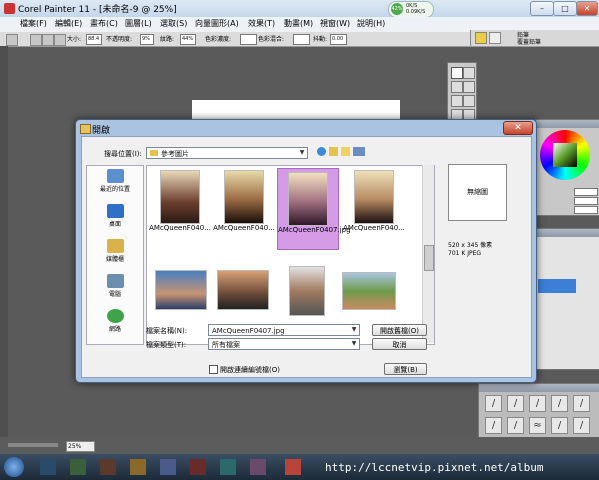 The width and height of the screenshot is (599, 480). I want to click on start-button, so click(14, 467).